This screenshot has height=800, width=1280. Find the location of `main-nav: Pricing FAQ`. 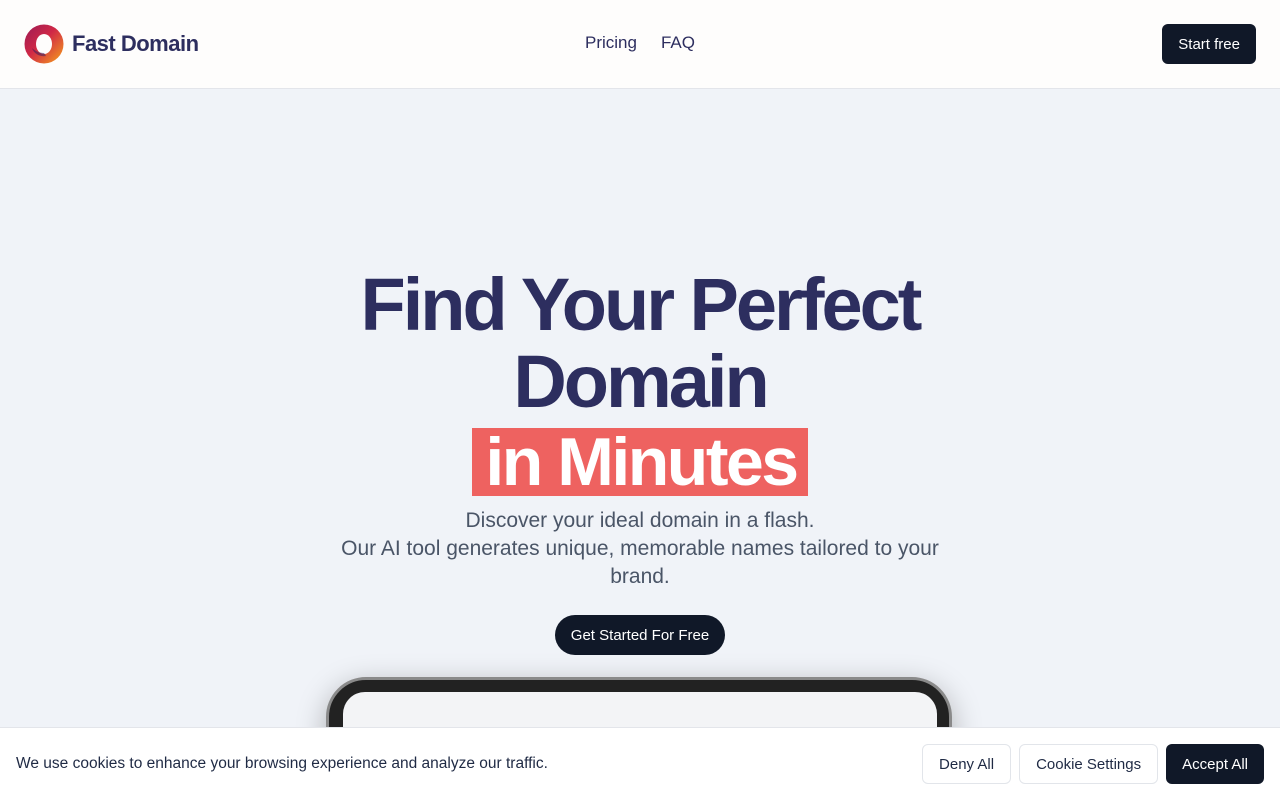

main-nav: Pricing FAQ is located at coordinates (640, 43).